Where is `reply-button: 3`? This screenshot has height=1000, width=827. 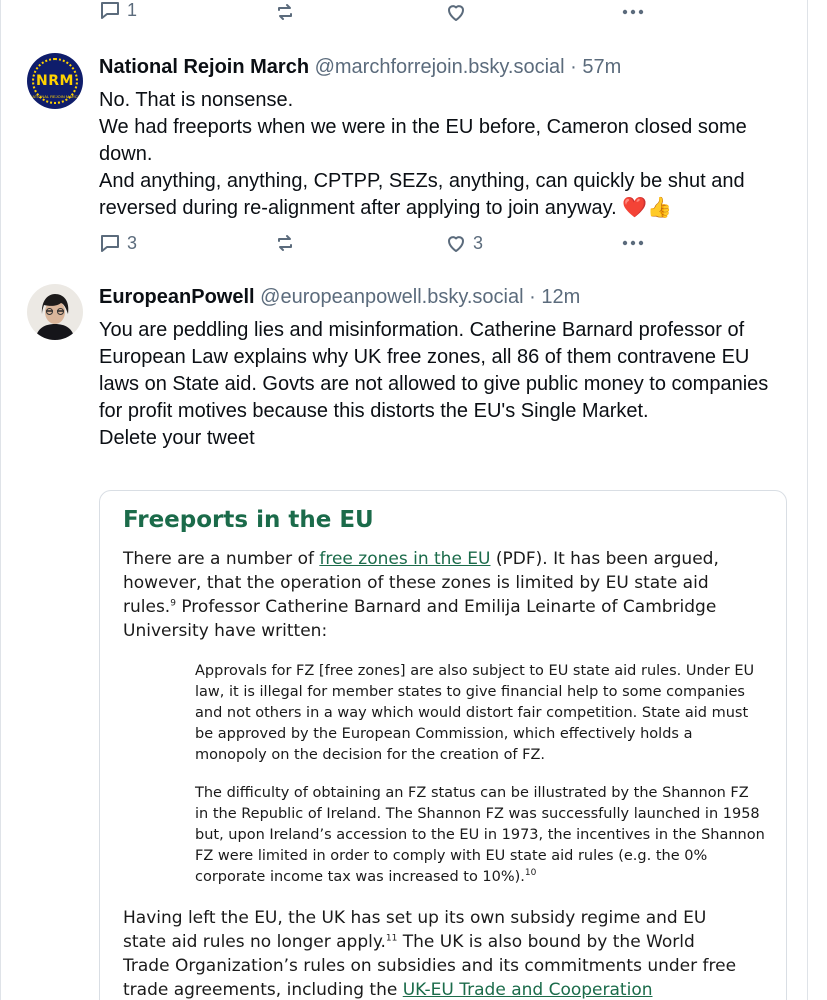
reply-button: 3 is located at coordinates (118, 243).